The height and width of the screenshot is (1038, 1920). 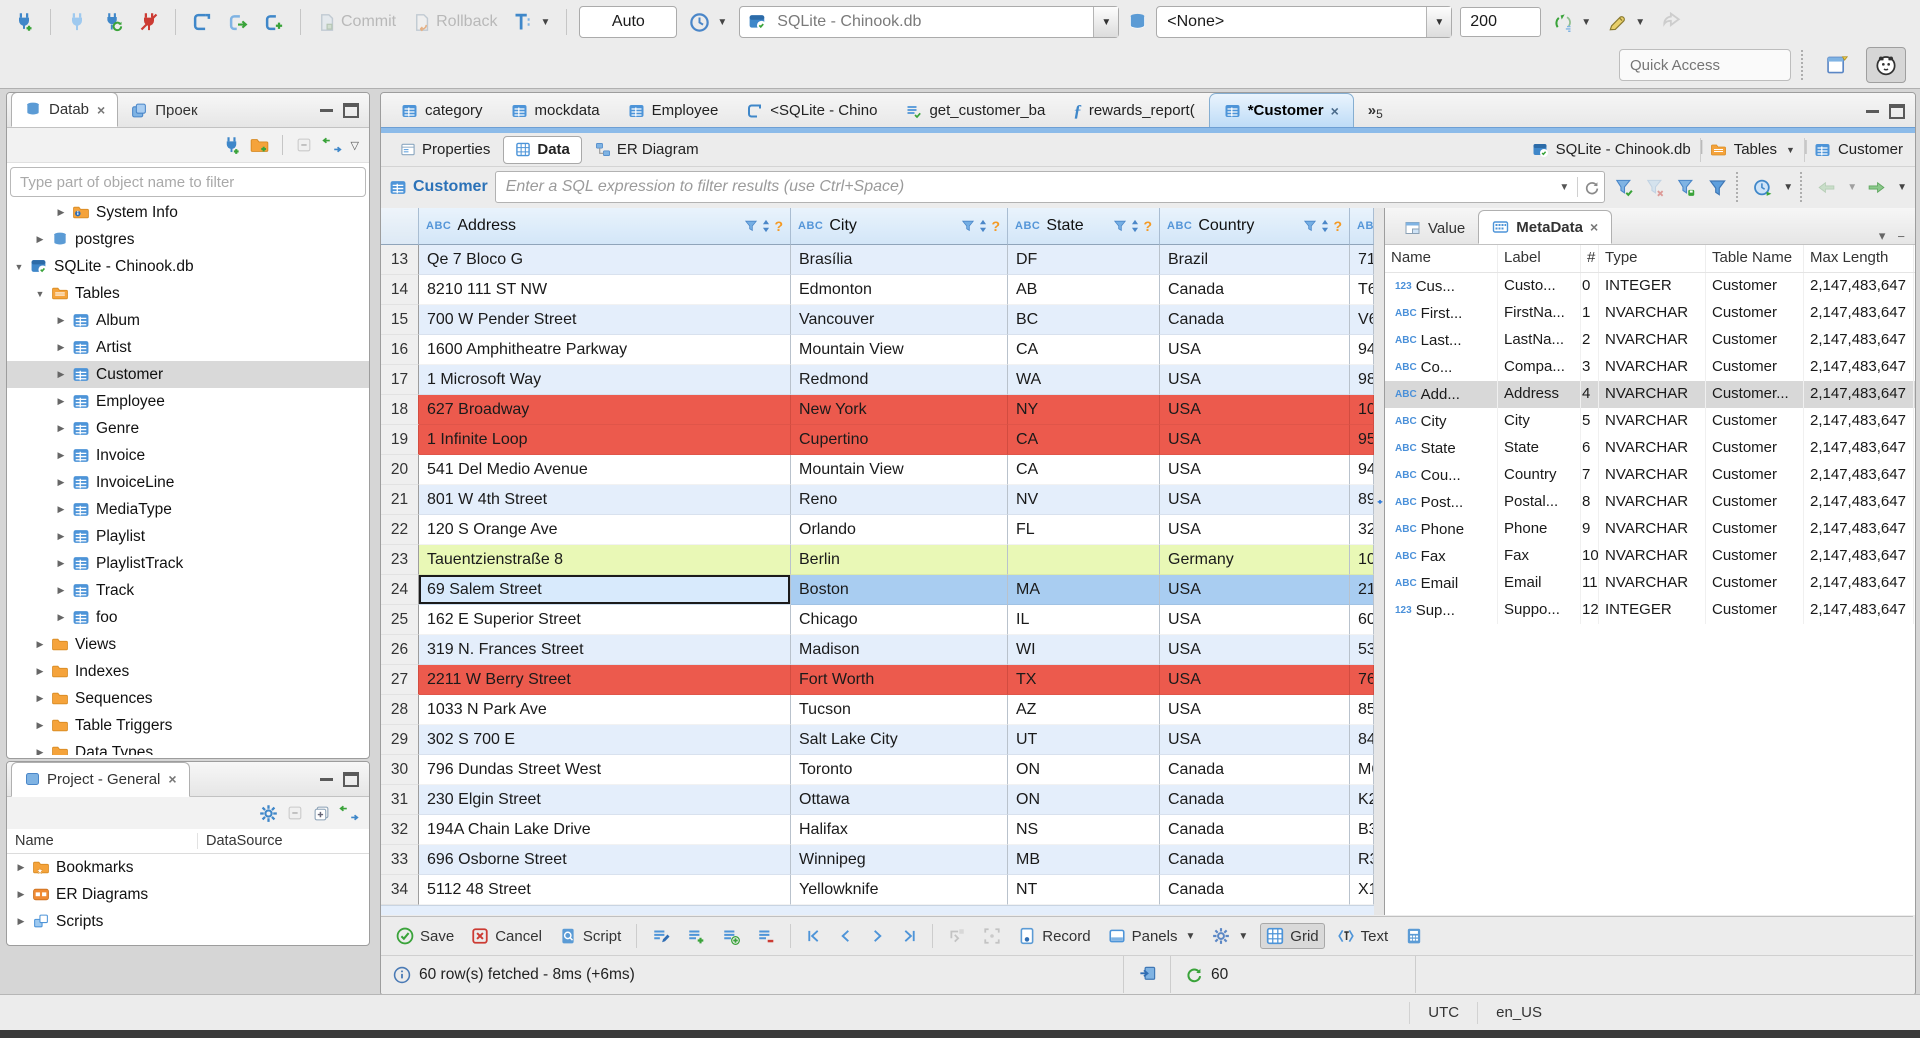 What do you see at coordinates (1362, 650) in the screenshot?
I see `cell-postalcode: 53` at bounding box center [1362, 650].